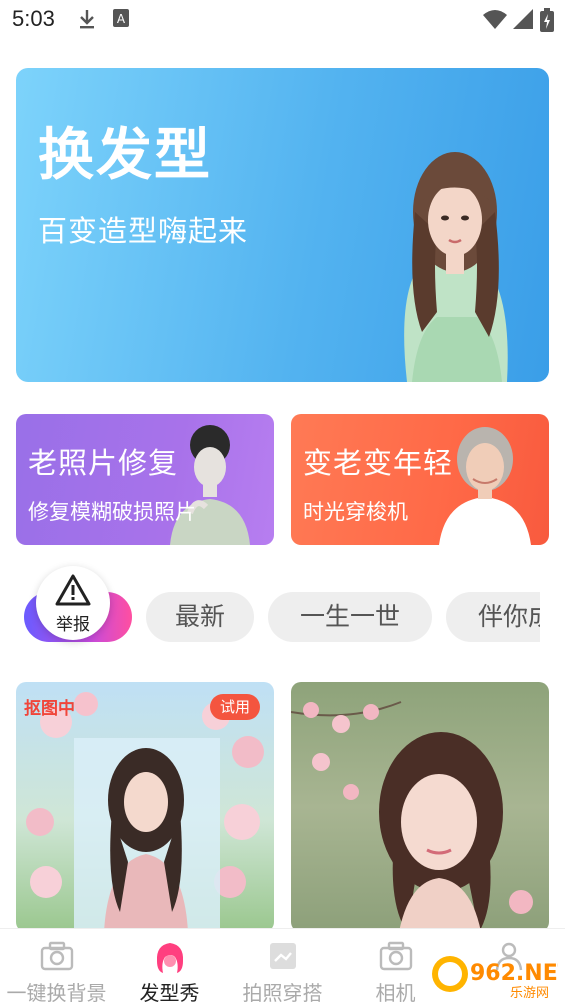  Describe the element at coordinates (56, 992) in the screenshot. I see `nav-label: 一键换背景` at that location.